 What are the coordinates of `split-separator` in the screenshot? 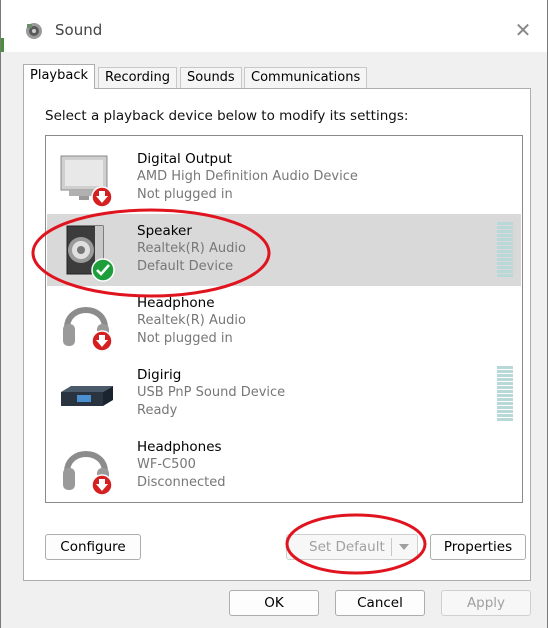 It's located at (391, 547).